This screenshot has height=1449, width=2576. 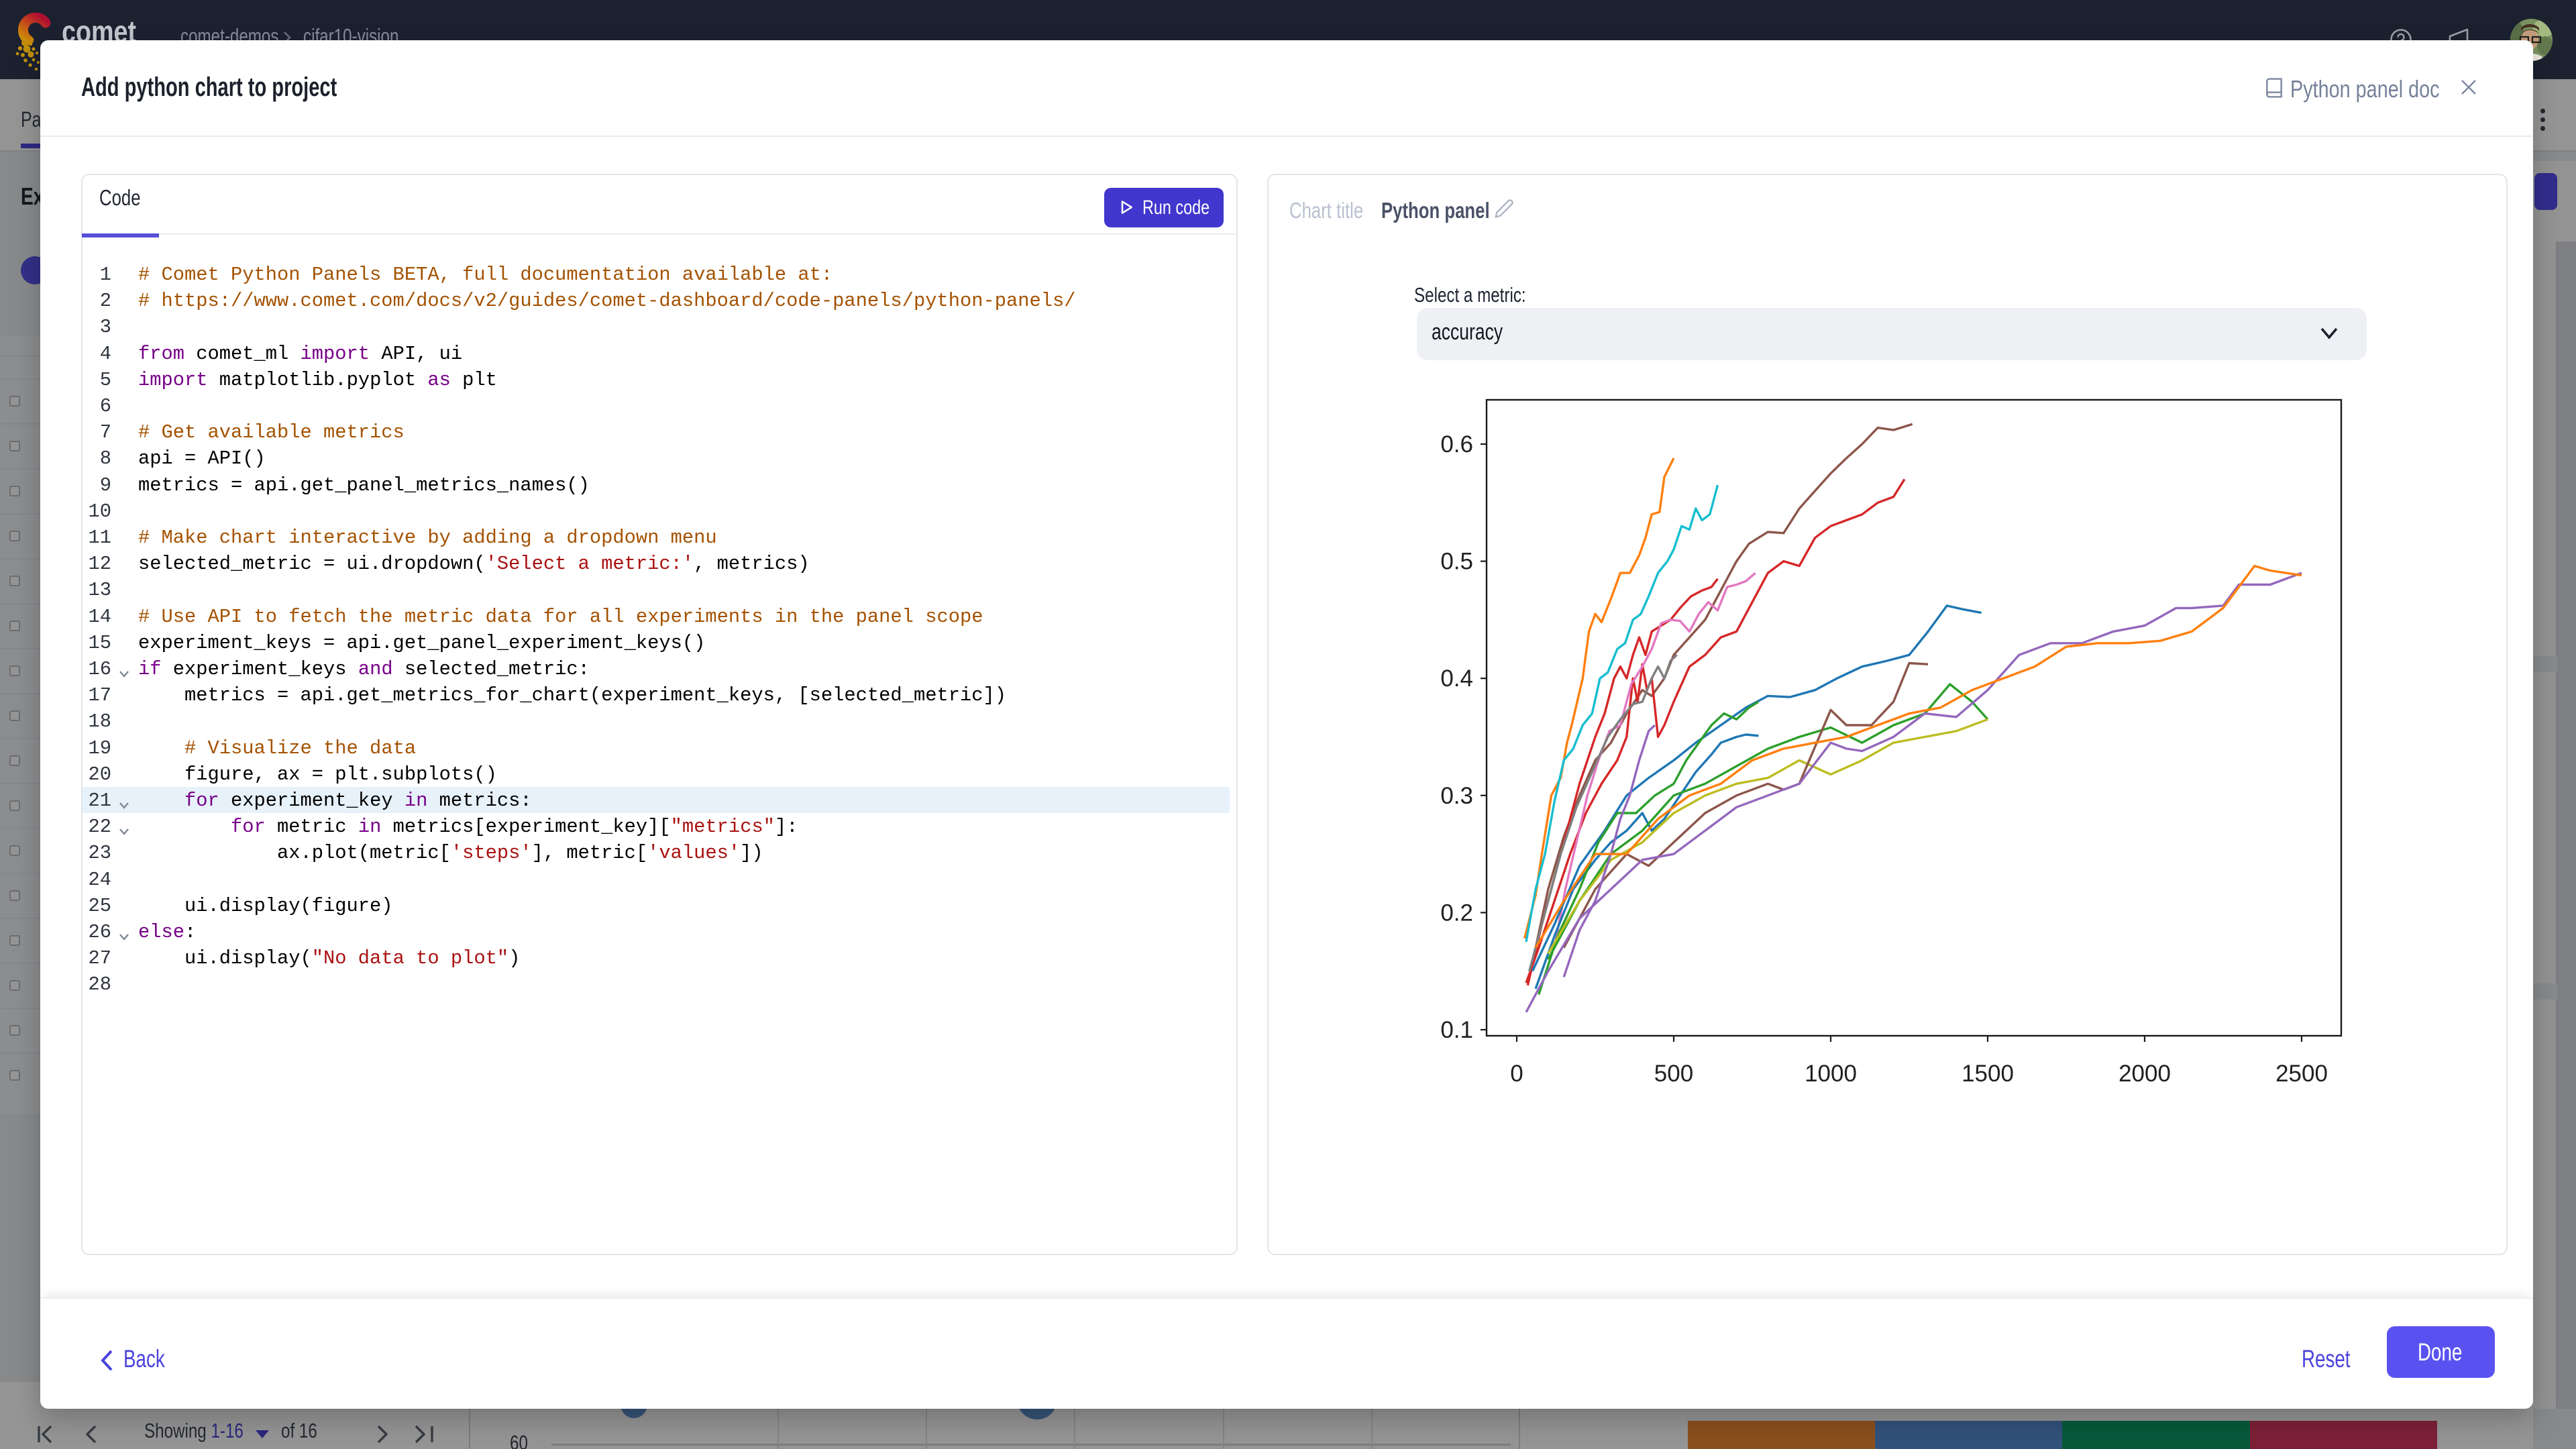 I want to click on svg-text: 0.4, so click(x=1456, y=678).